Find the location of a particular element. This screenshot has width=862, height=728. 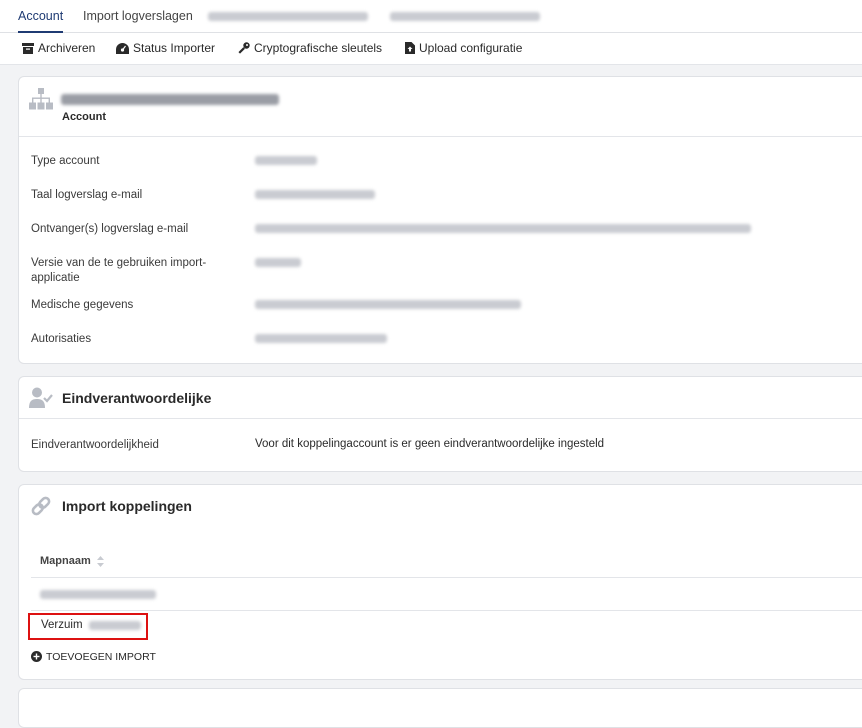

tab-import-logverslagen-label: Import logverslagen is located at coordinates (138, 16).